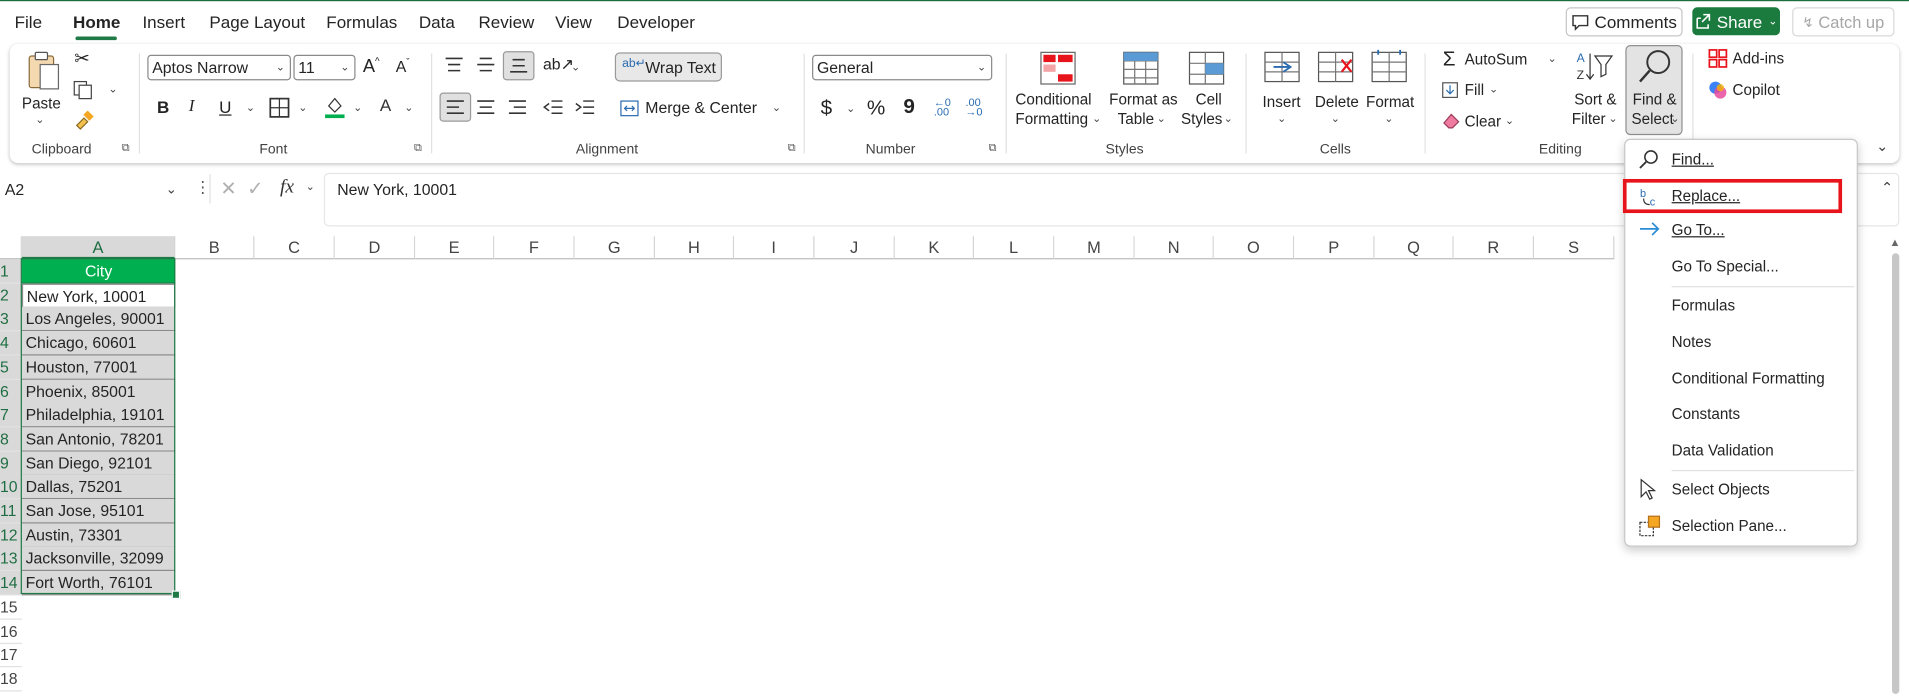 Image resolution: width=1909 pixels, height=696 pixels. Describe the element at coordinates (1595, 99) in the screenshot. I see `sort-filter-label-1: Sort &` at that location.